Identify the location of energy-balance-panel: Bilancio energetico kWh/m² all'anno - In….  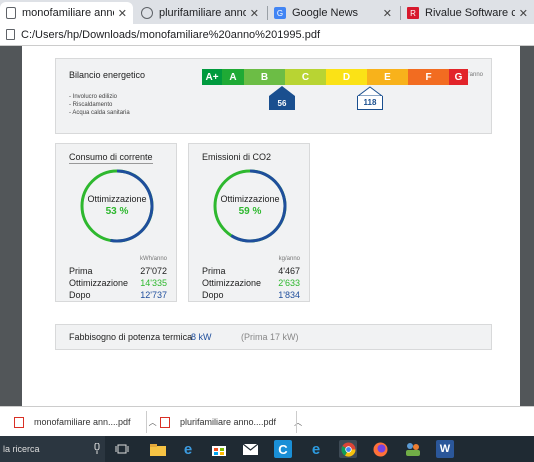
(273, 96).